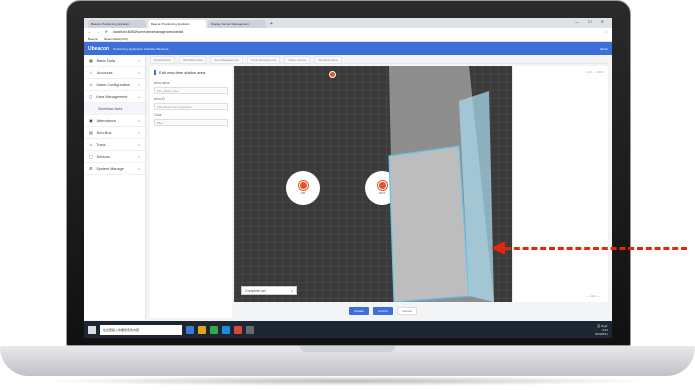  I want to click on browser-tab: Display Server Management, so click(237, 24).